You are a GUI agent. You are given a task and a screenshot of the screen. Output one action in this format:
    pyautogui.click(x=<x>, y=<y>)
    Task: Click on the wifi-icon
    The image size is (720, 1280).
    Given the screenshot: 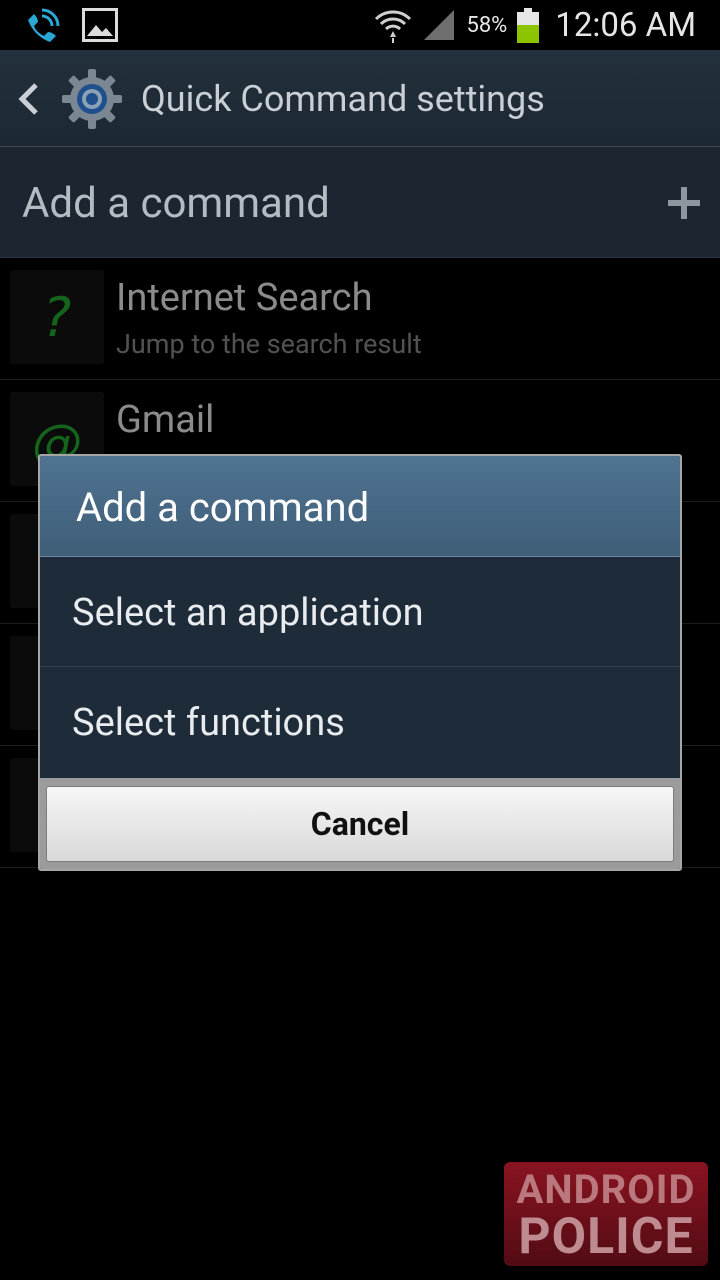 What is the action you would take?
    pyautogui.click(x=393, y=26)
    